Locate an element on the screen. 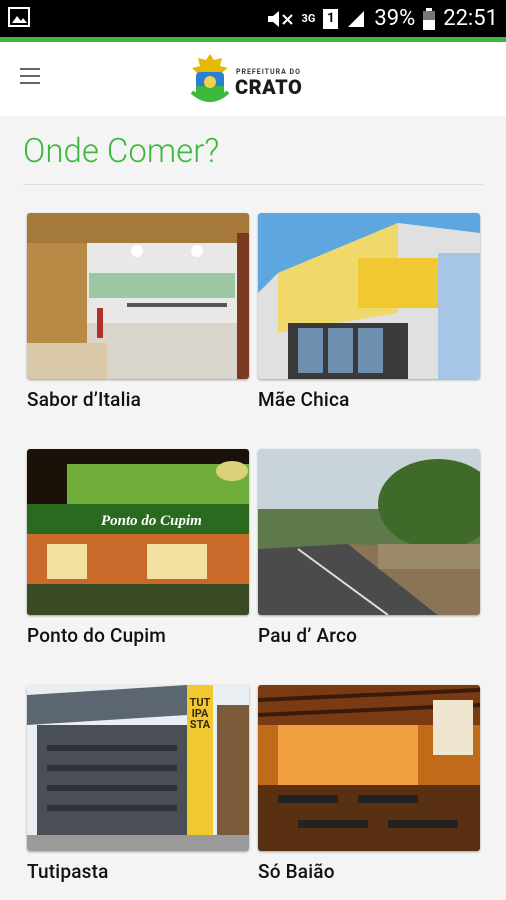 The width and height of the screenshot is (506, 900). divider is located at coordinates (253, 184).